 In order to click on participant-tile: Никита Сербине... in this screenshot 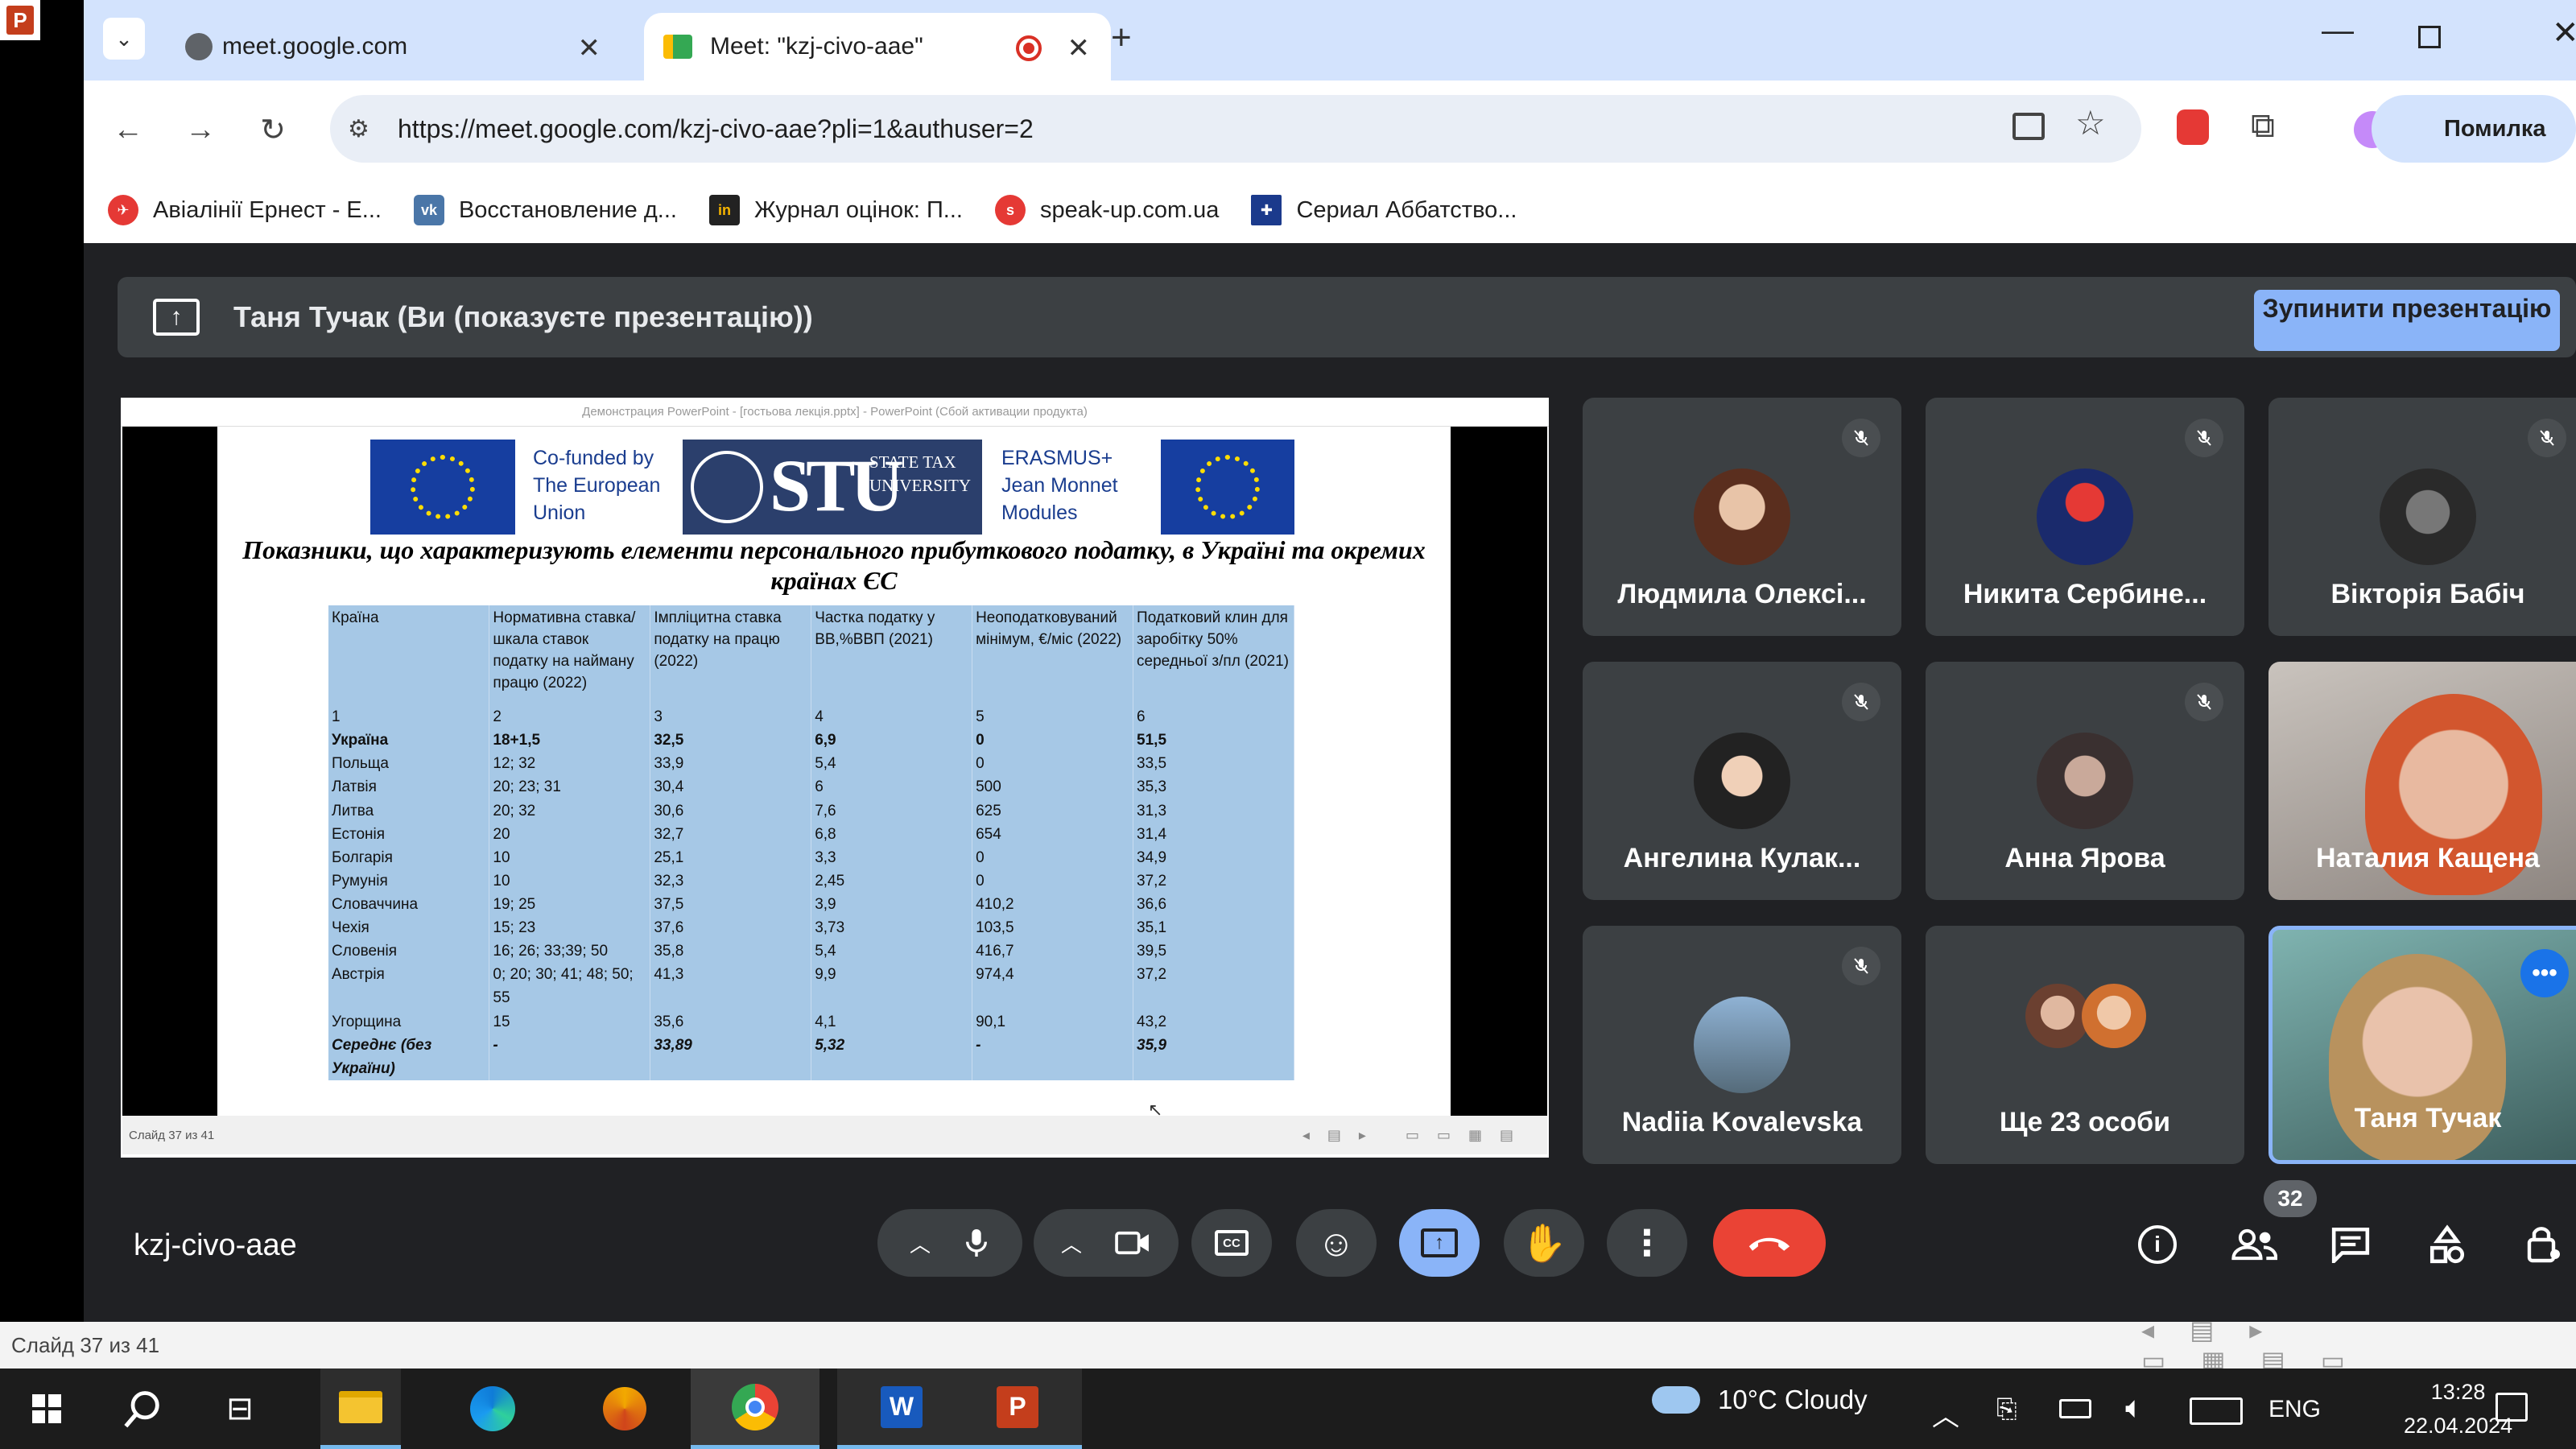, I will do `click(2085, 517)`.